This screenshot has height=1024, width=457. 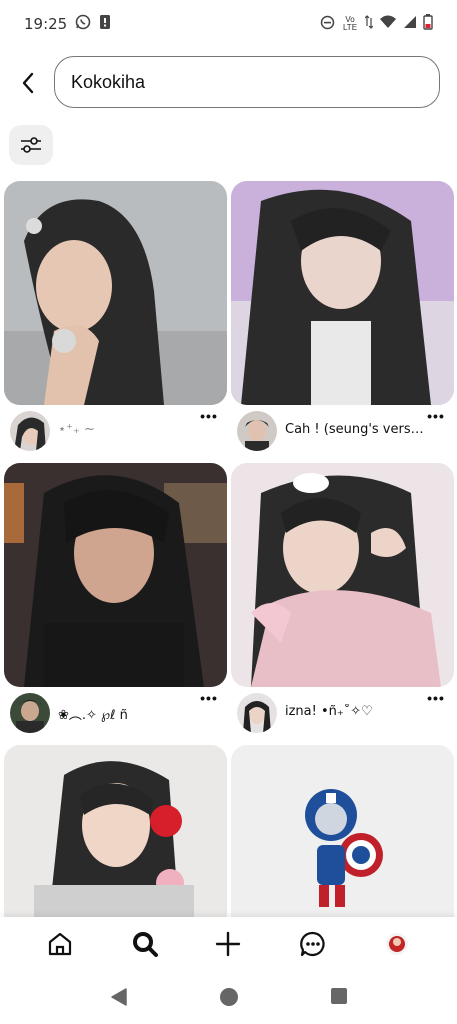 I want to click on nav-profile, so click(x=397, y=944).